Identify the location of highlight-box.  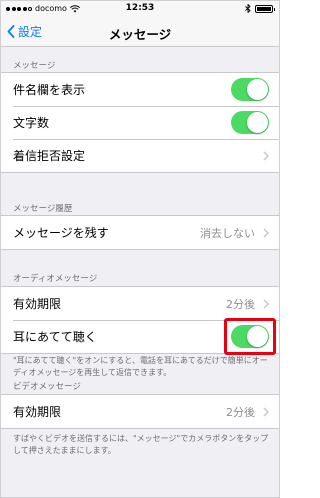
(250, 336).